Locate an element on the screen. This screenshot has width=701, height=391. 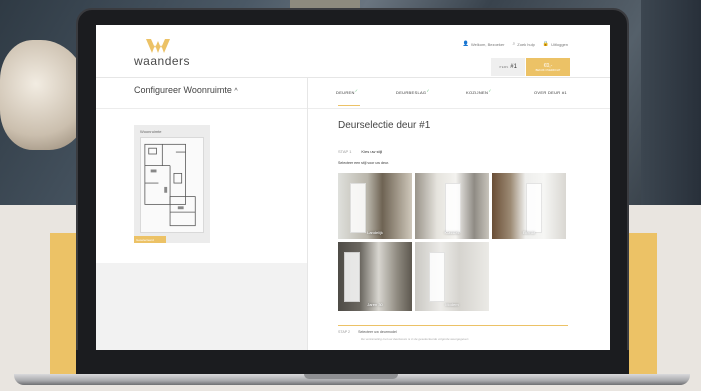
cart-button: ITEMS #1 is located at coordinates (508, 67).